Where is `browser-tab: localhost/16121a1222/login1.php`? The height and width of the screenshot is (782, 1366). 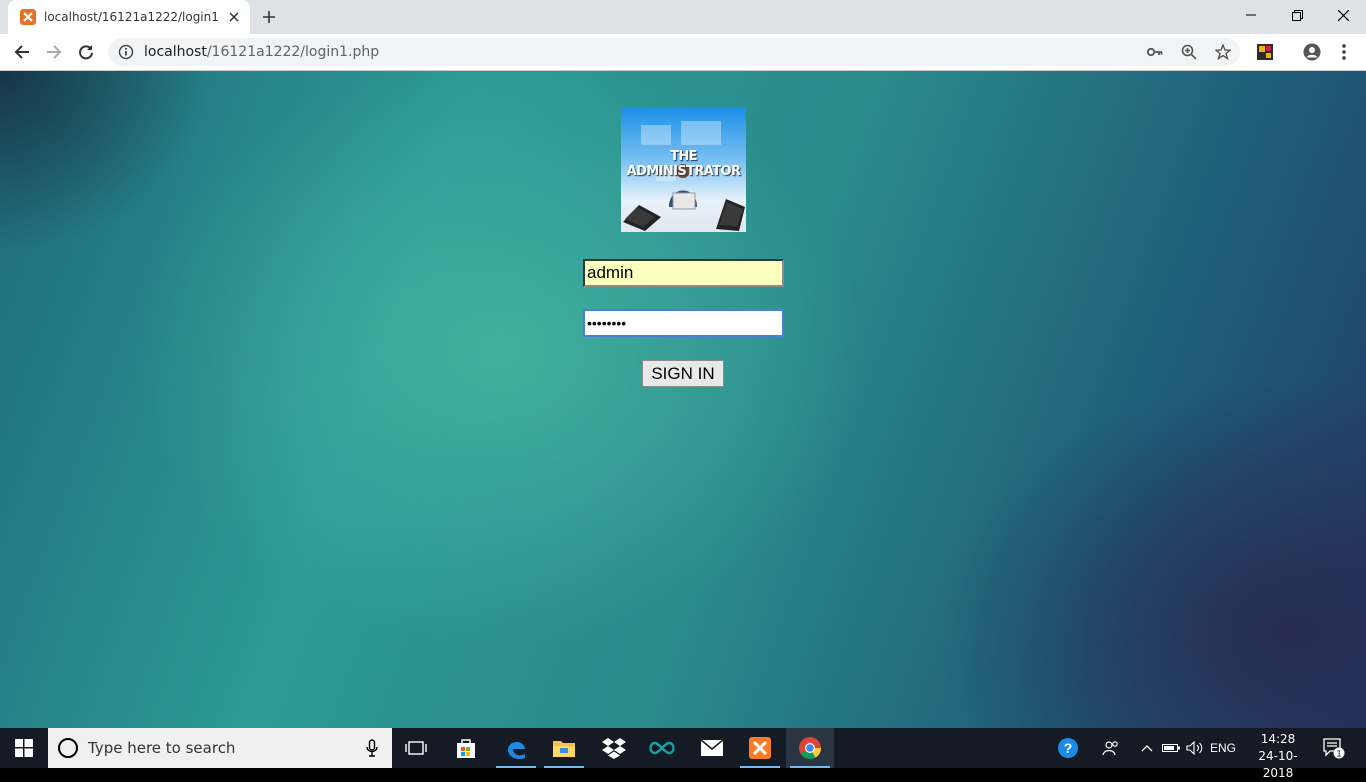 browser-tab: localhost/16121a1222/login1.php is located at coordinates (129, 17).